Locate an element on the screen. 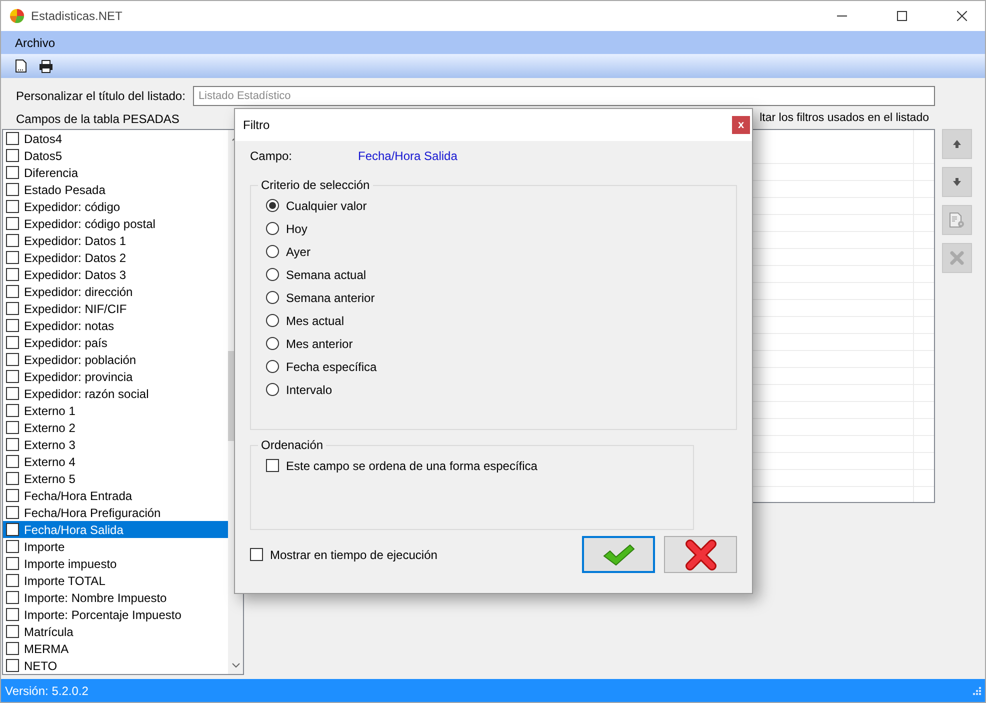 This screenshot has height=703, width=986. list-item: Expedidor: código postal is located at coordinates (115, 223).